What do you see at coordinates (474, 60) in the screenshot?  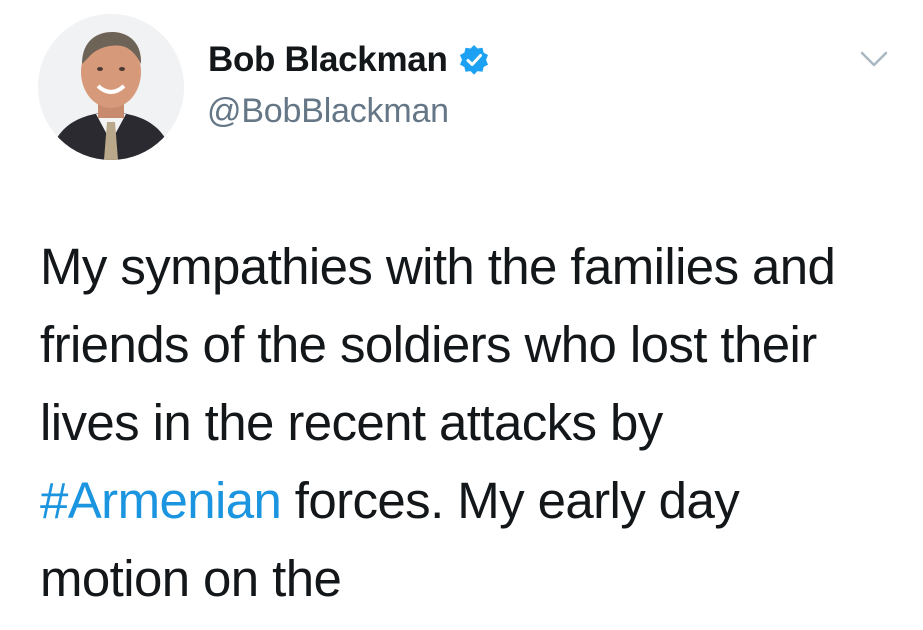 I see `verified-badge-icon` at bounding box center [474, 60].